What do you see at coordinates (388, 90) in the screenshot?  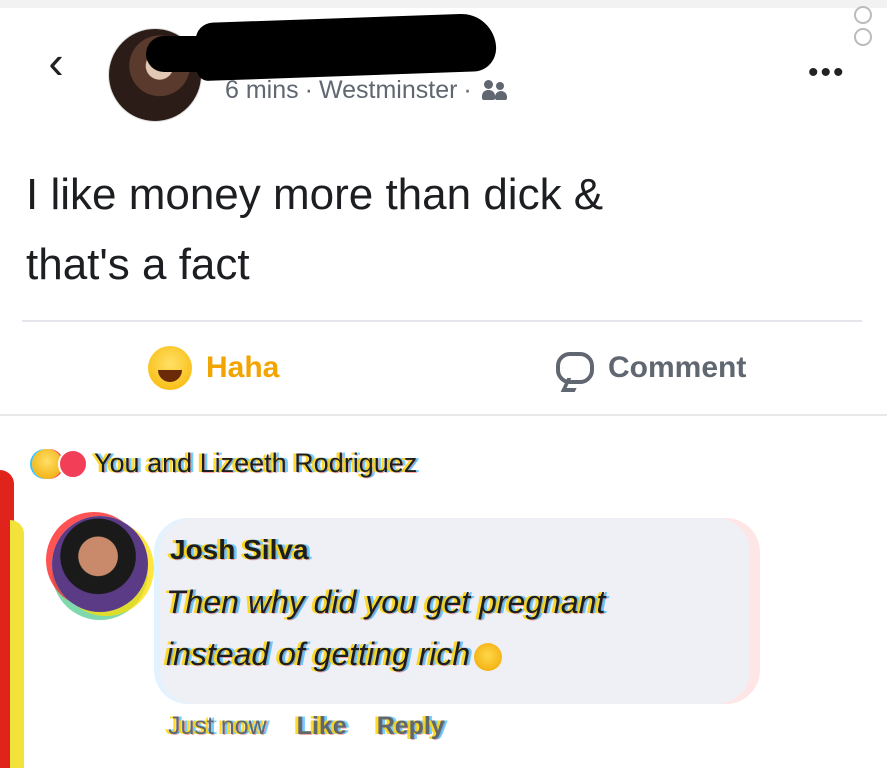 I see `post-location: Westminster` at bounding box center [388, 90].